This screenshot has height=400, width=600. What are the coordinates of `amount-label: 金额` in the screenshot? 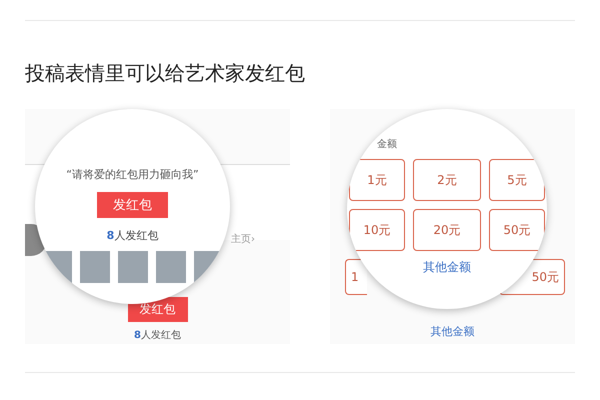 It's located at (387, 144).